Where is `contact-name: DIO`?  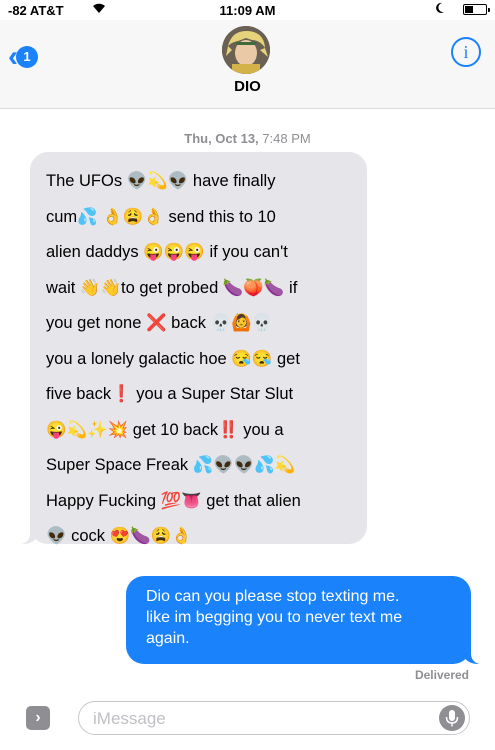 contact-name: DIO is located at coordinates (247, 86).